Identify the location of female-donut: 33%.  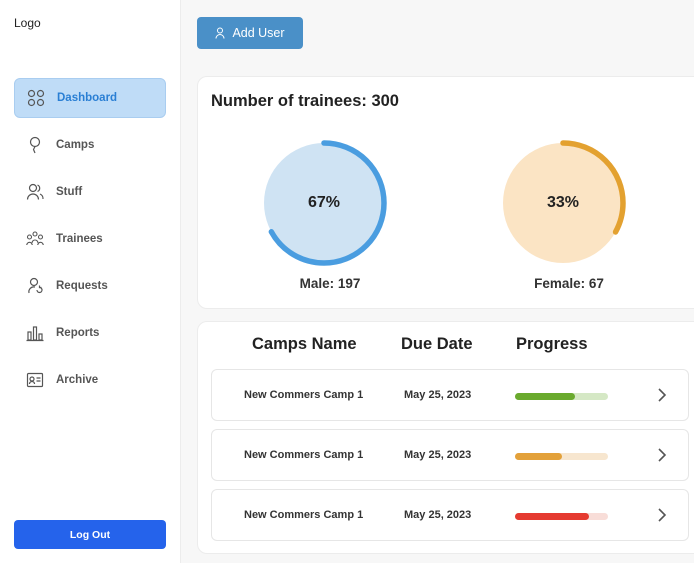
(563, 203).